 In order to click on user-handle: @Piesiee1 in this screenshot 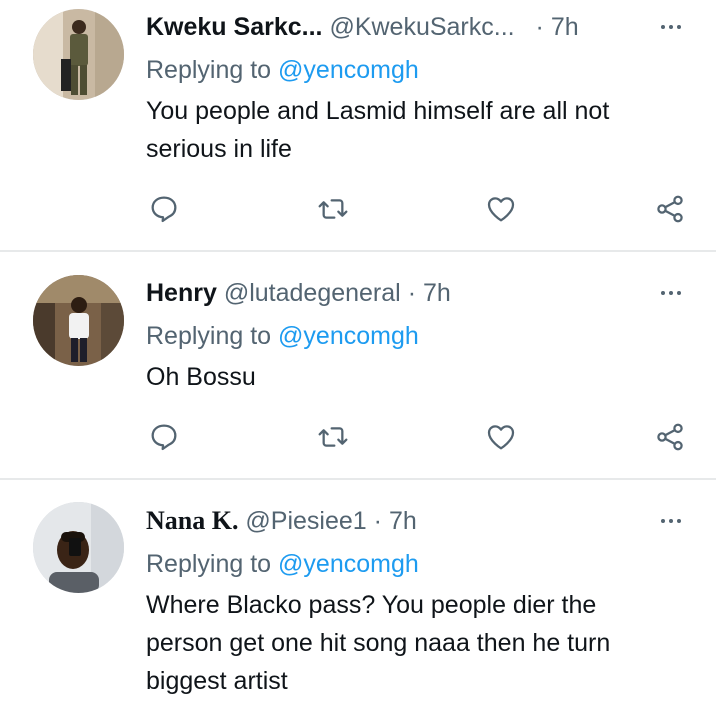, I will do `click(305, 521)`.